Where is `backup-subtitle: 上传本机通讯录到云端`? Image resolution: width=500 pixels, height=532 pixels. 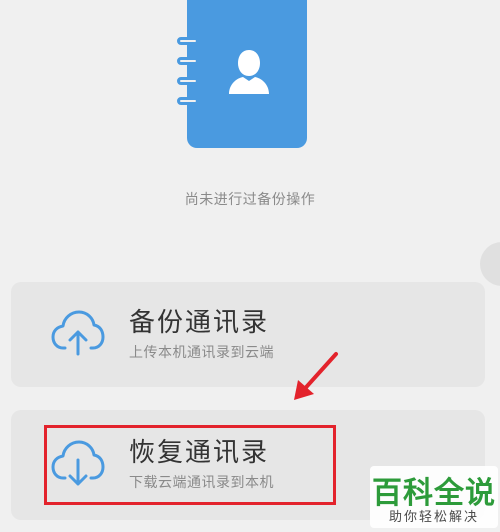 backup-subtitle: 上传本机通讯录到云端 is located at coordinates (201, 353).